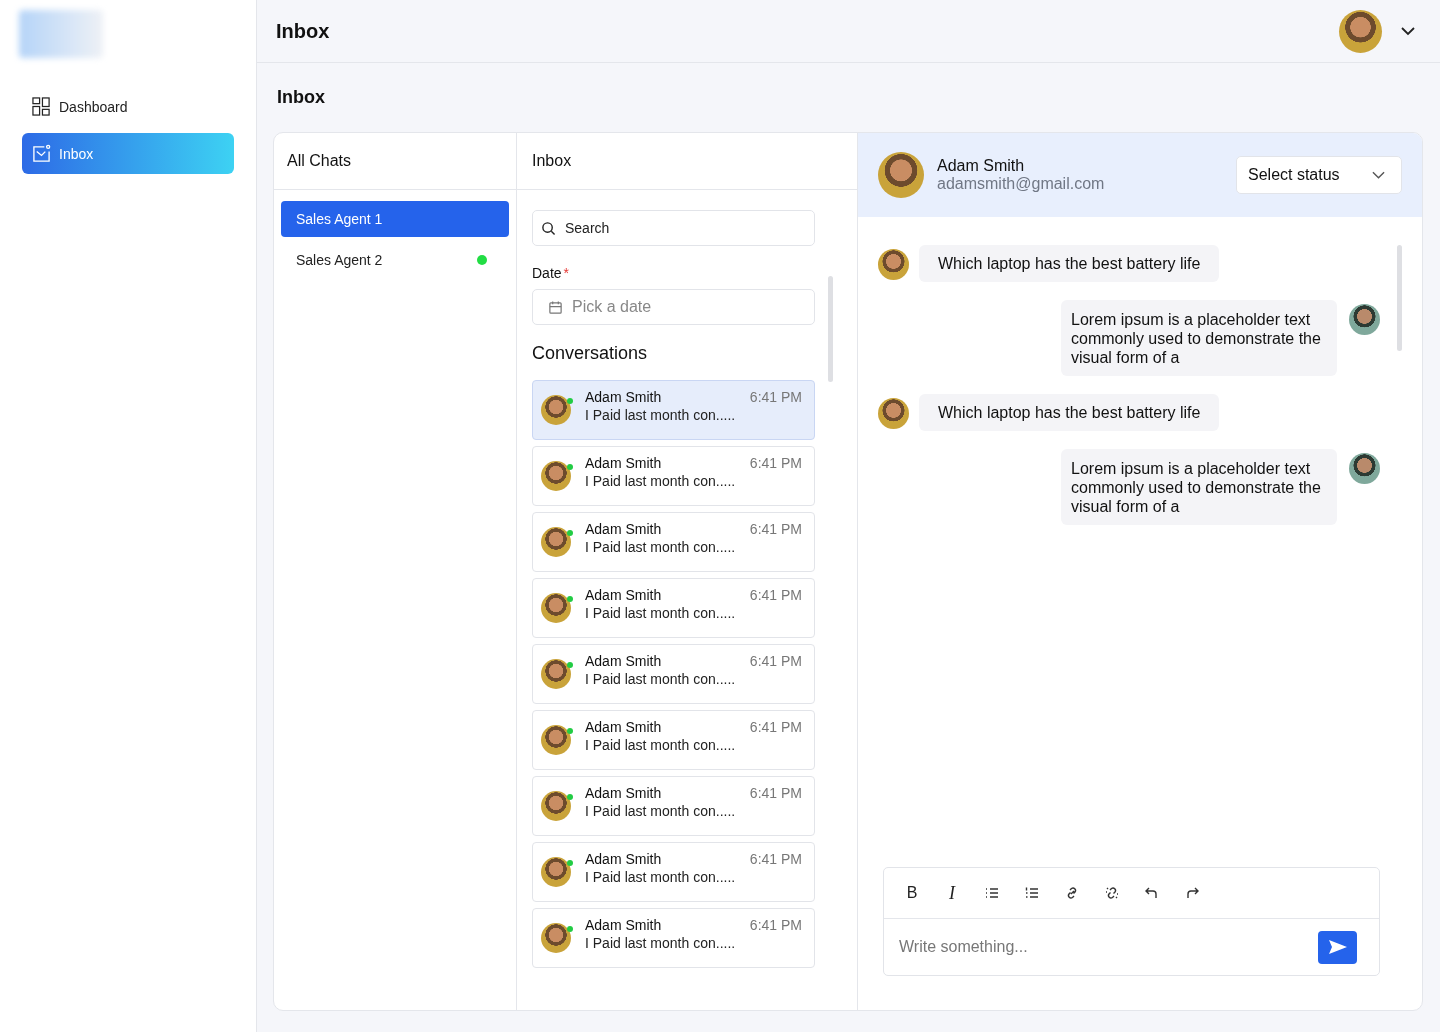  What do you see at coordinates (1319, 175) in the screenshot?
I see `status-select: Select status` at bounding box center [1319, 175].